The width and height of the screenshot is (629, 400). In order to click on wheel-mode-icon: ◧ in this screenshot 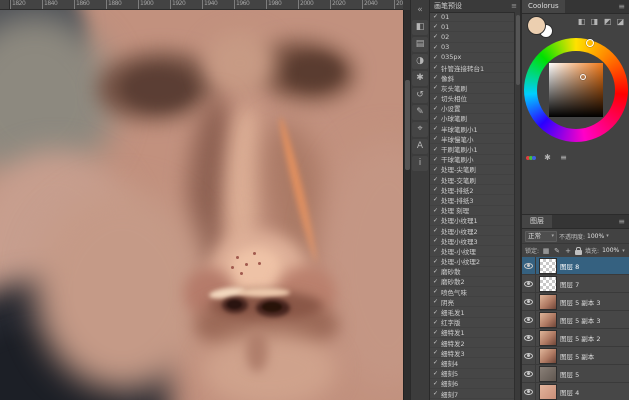, I will do `click(581, 21)`.